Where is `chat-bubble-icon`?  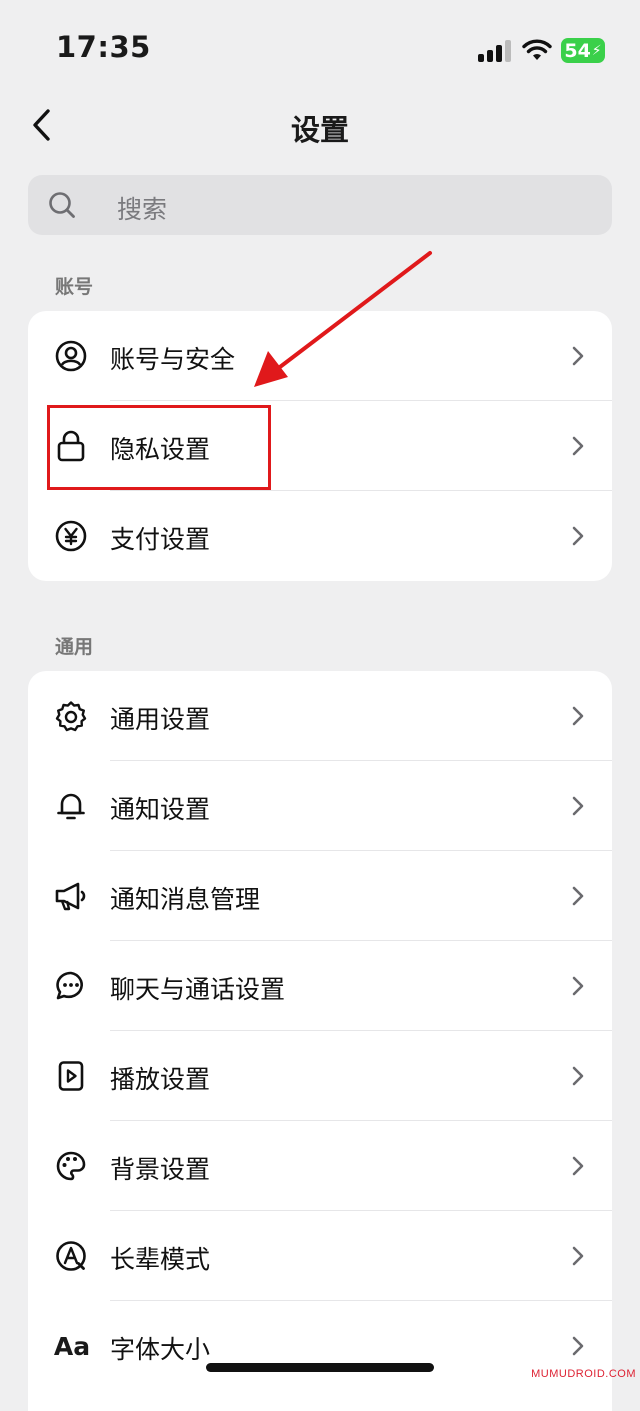 chat-bubble-icon is located at coordinates (71, 986).